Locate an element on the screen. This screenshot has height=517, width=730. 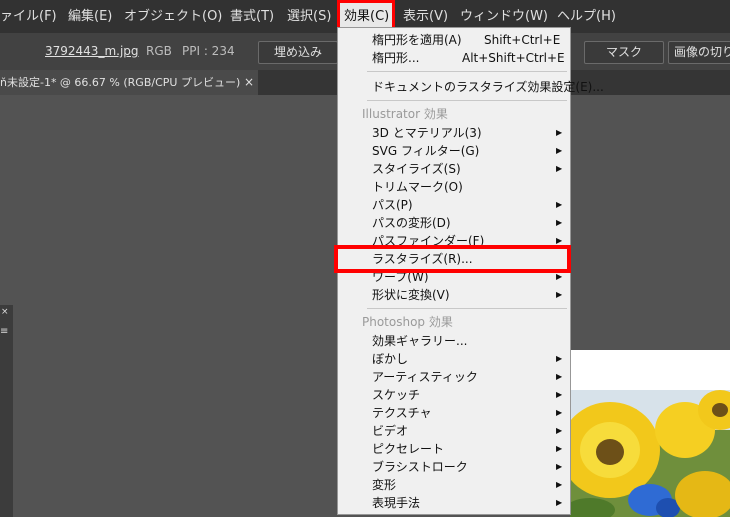
menu-item-label: パス(P) is located at coordinates (392, 205).